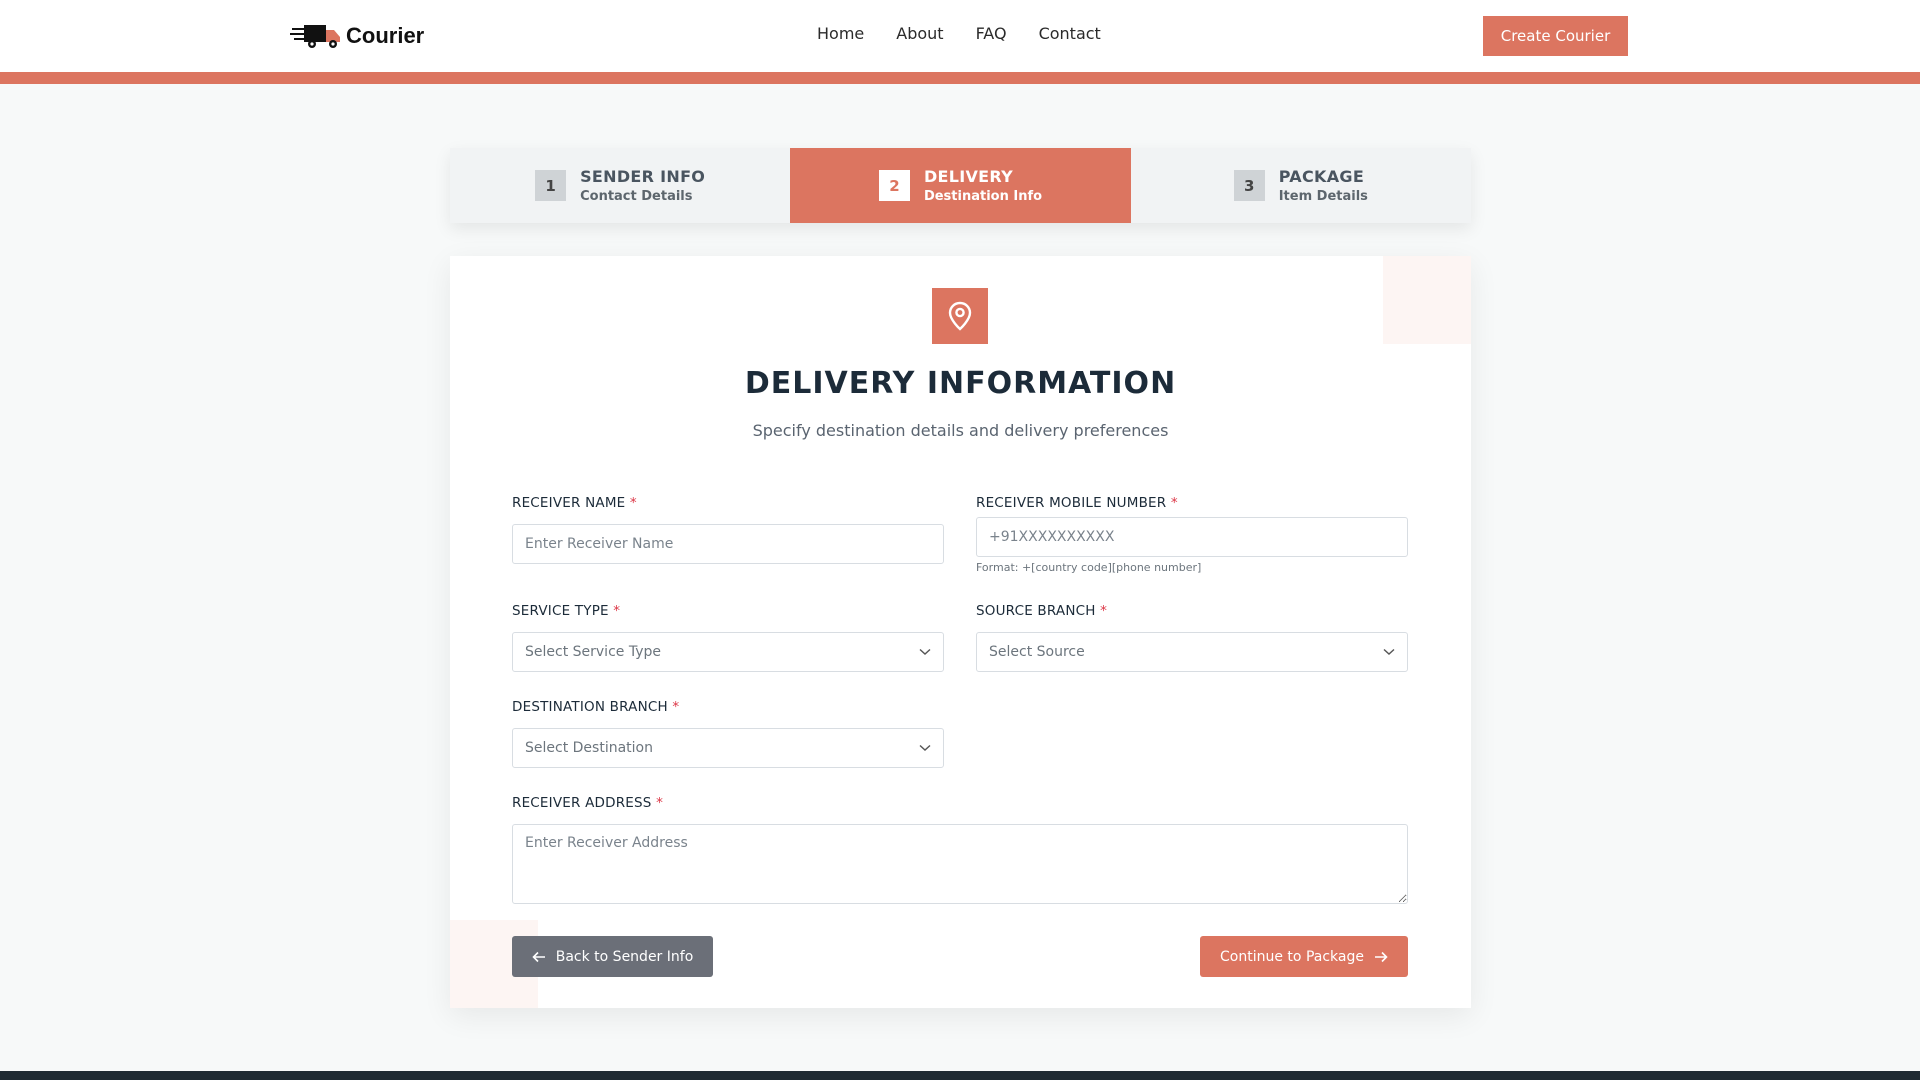 The width and height of the screenshot is (1920, 1080). What do you see at coordinates (1323, 196) in the screenshot?
I see `step-subtitle: Item Details` at bounding box center [1323, 196].